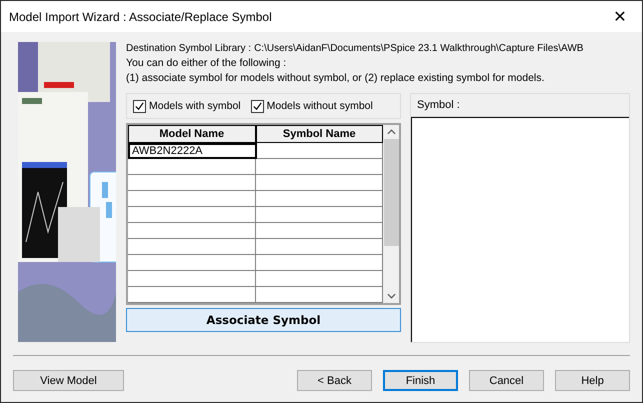  I want to click on scroll-down-icon, so click(391, 296).